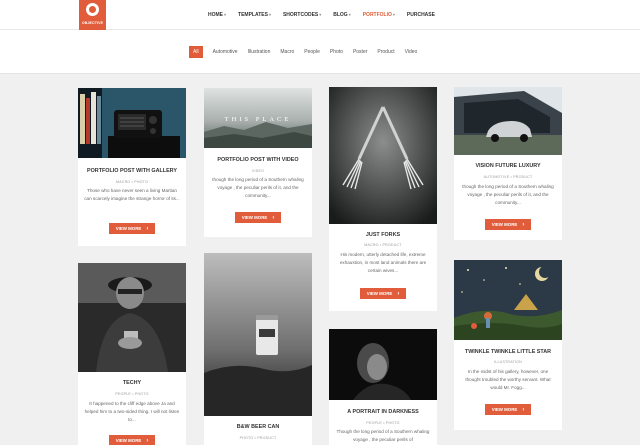 The height and width of the screenshot is (445, 640). What do you see at coordinates (287, 52) in the screenshot?
I see `filter-macro: Macro` at bounding box center [287, 52].